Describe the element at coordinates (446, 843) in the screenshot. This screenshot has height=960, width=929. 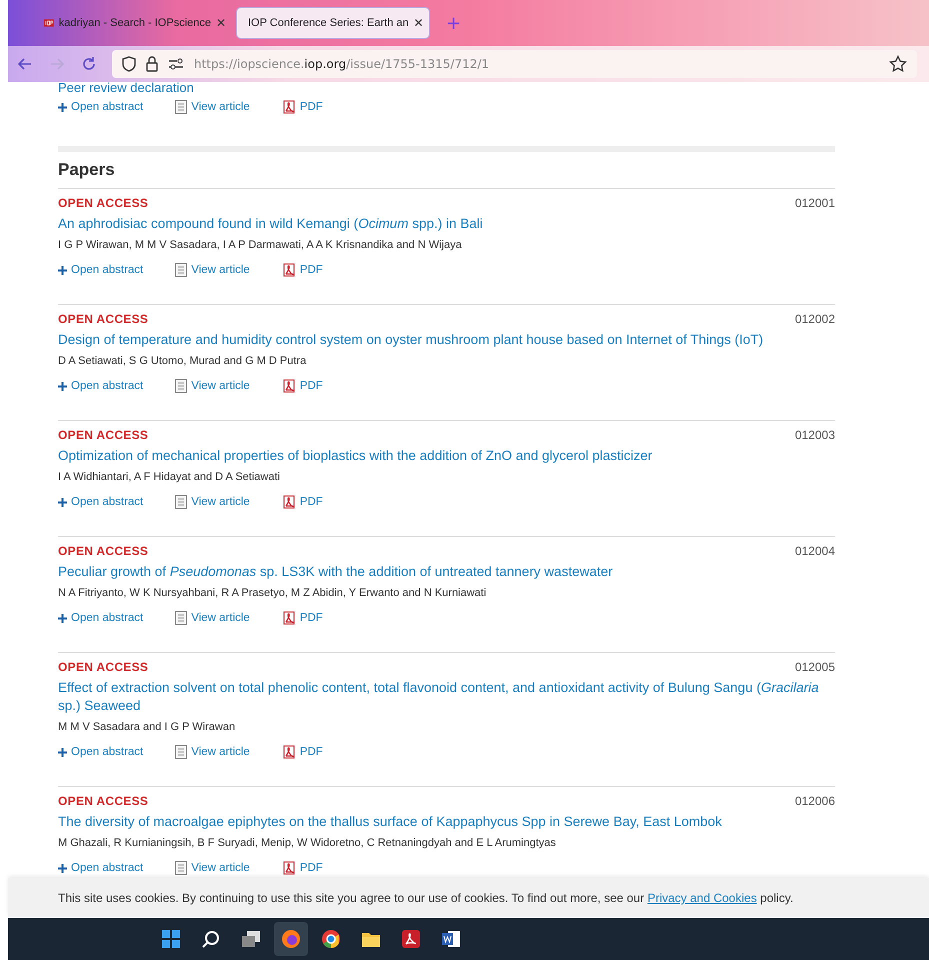
I see `author-list: M Ghazali, R Kurnianingsih, B F Suryadi, Menip, W Widoretno, C Retnaningdyah and E L Arumingtyas` at that location.